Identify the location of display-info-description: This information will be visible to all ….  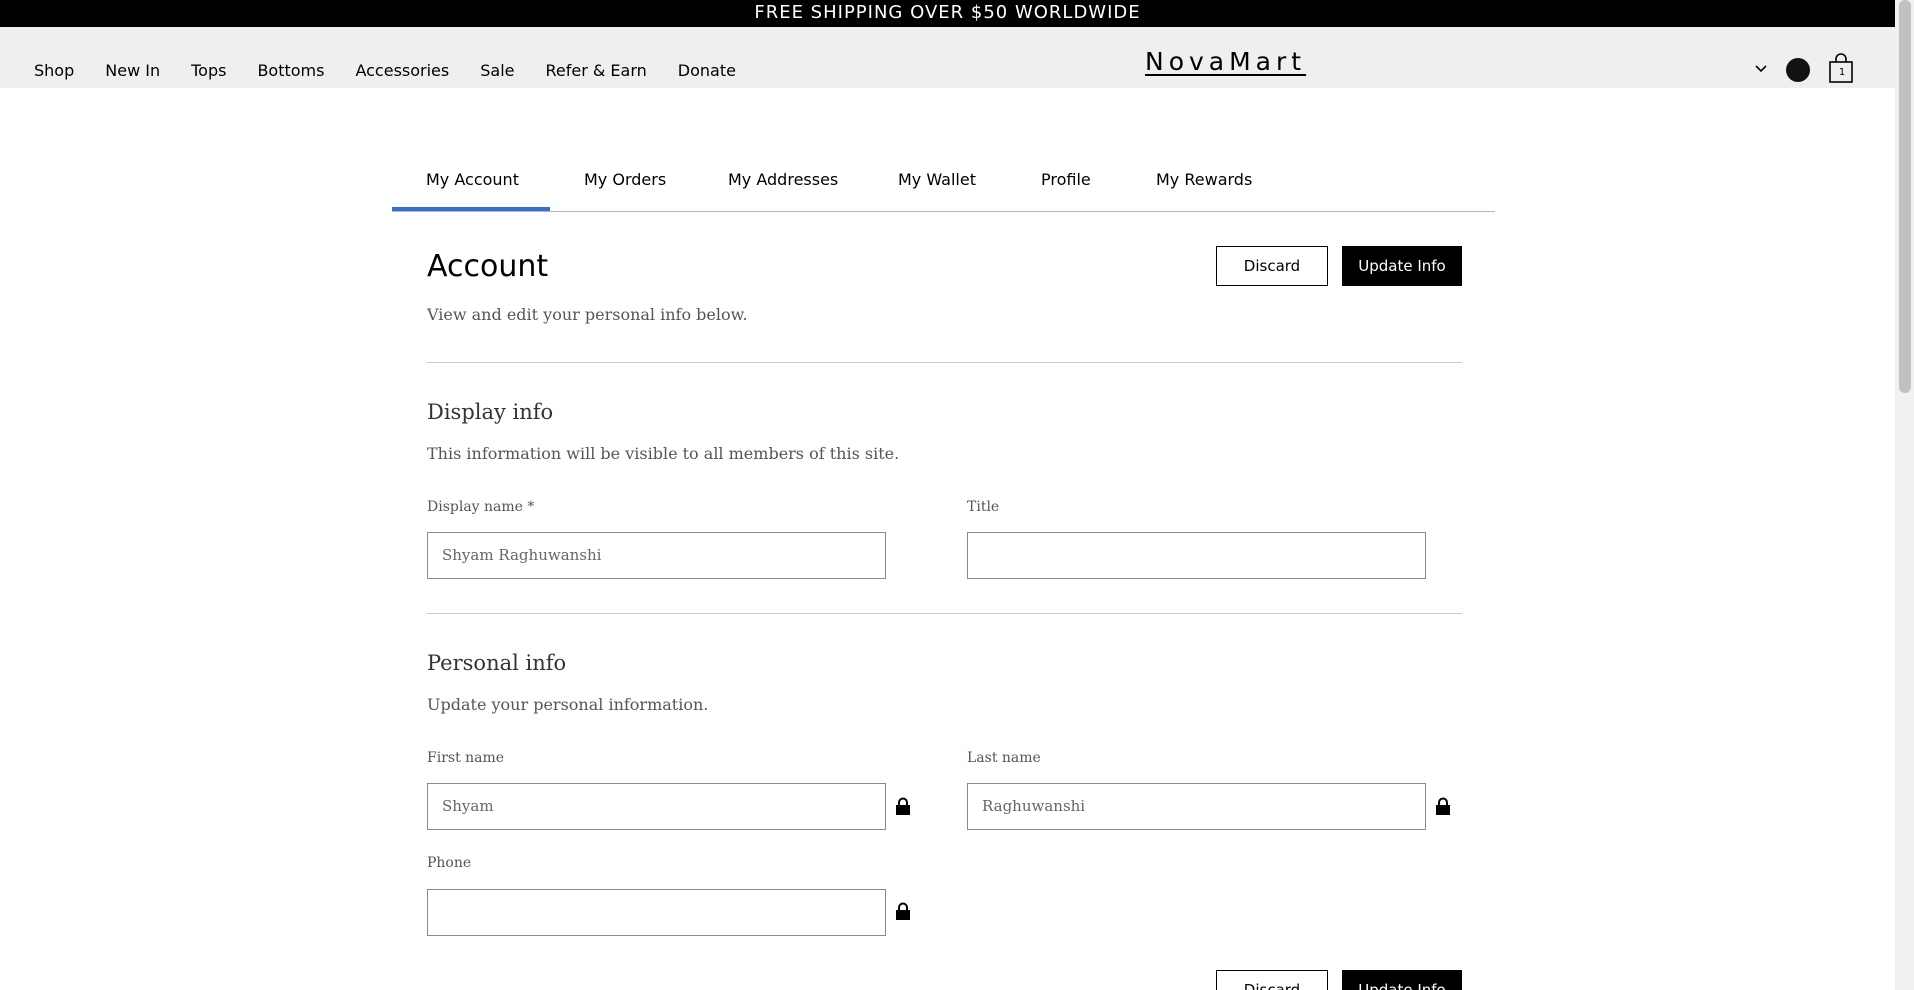
(663, 453).